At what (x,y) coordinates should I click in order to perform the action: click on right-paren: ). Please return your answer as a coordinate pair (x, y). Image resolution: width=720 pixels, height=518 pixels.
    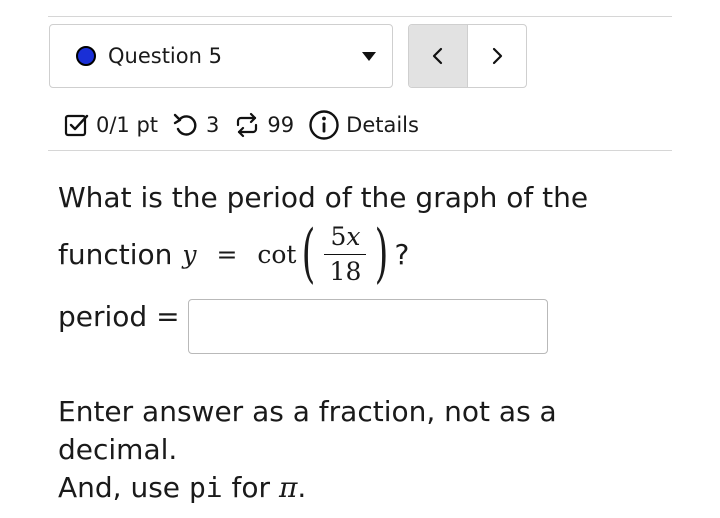
    Looking at the image, I should click on (382, 254).